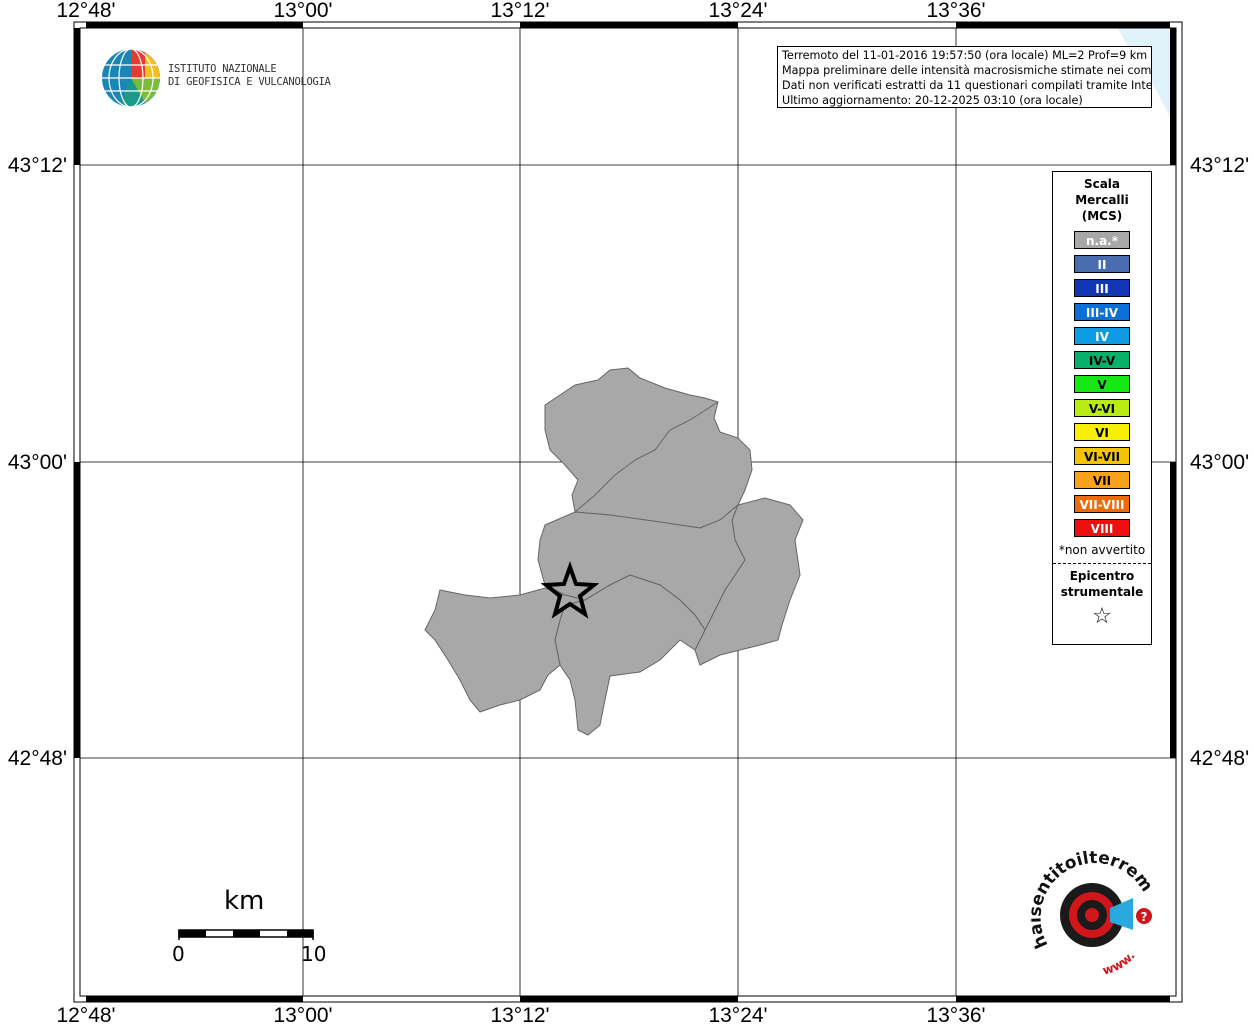  Describe the element at coordinates (302, 11) in the screenshot. I see `lon-tick-label-top: 13°00'` at that location.